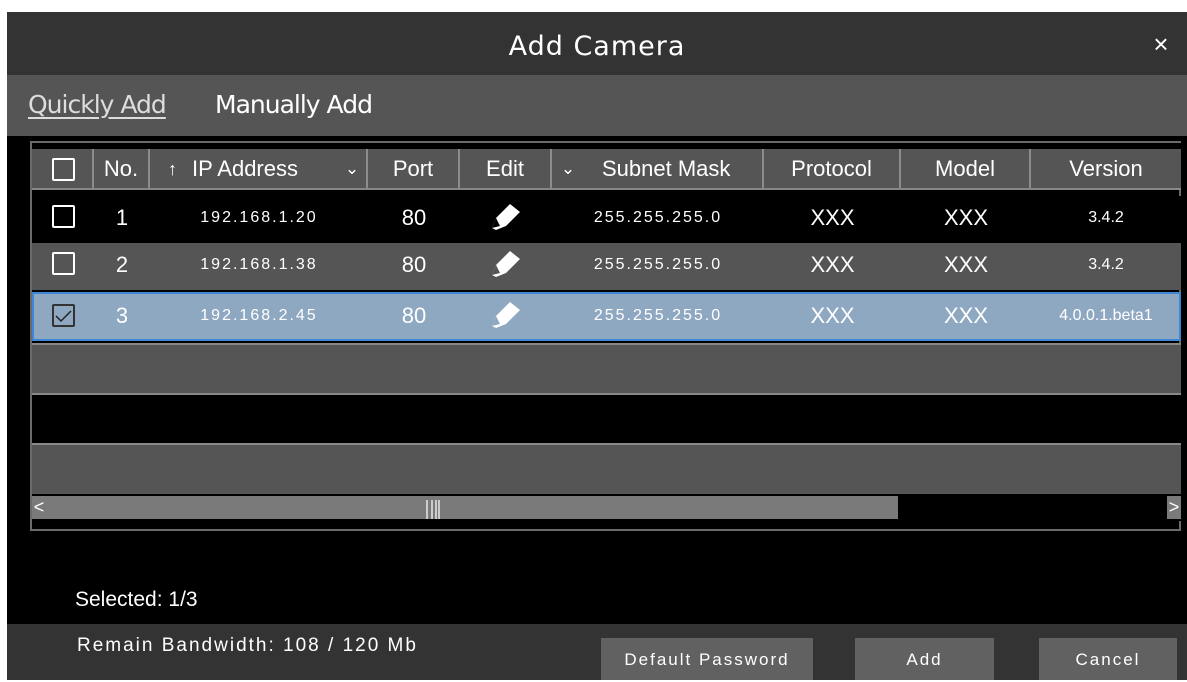 The height and width of the screenshot is (682, 1187). What do you see at coordinates (259, 264) in the screenshot?
I see `row-ip-address: 192.168.1.38` at bounding box center [259, 264].